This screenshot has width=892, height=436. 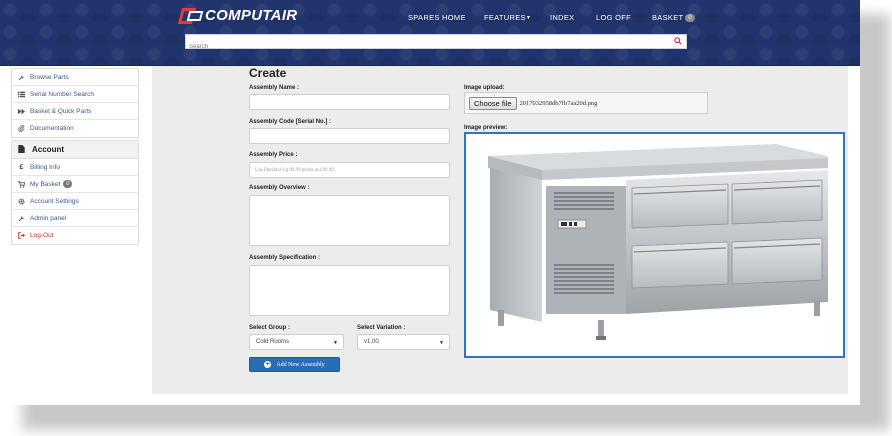 What do you see at coordinates (381, 328) in the screenshot?
I see `select-variation-label: Select Variation :` at bounding box center [381, 328].